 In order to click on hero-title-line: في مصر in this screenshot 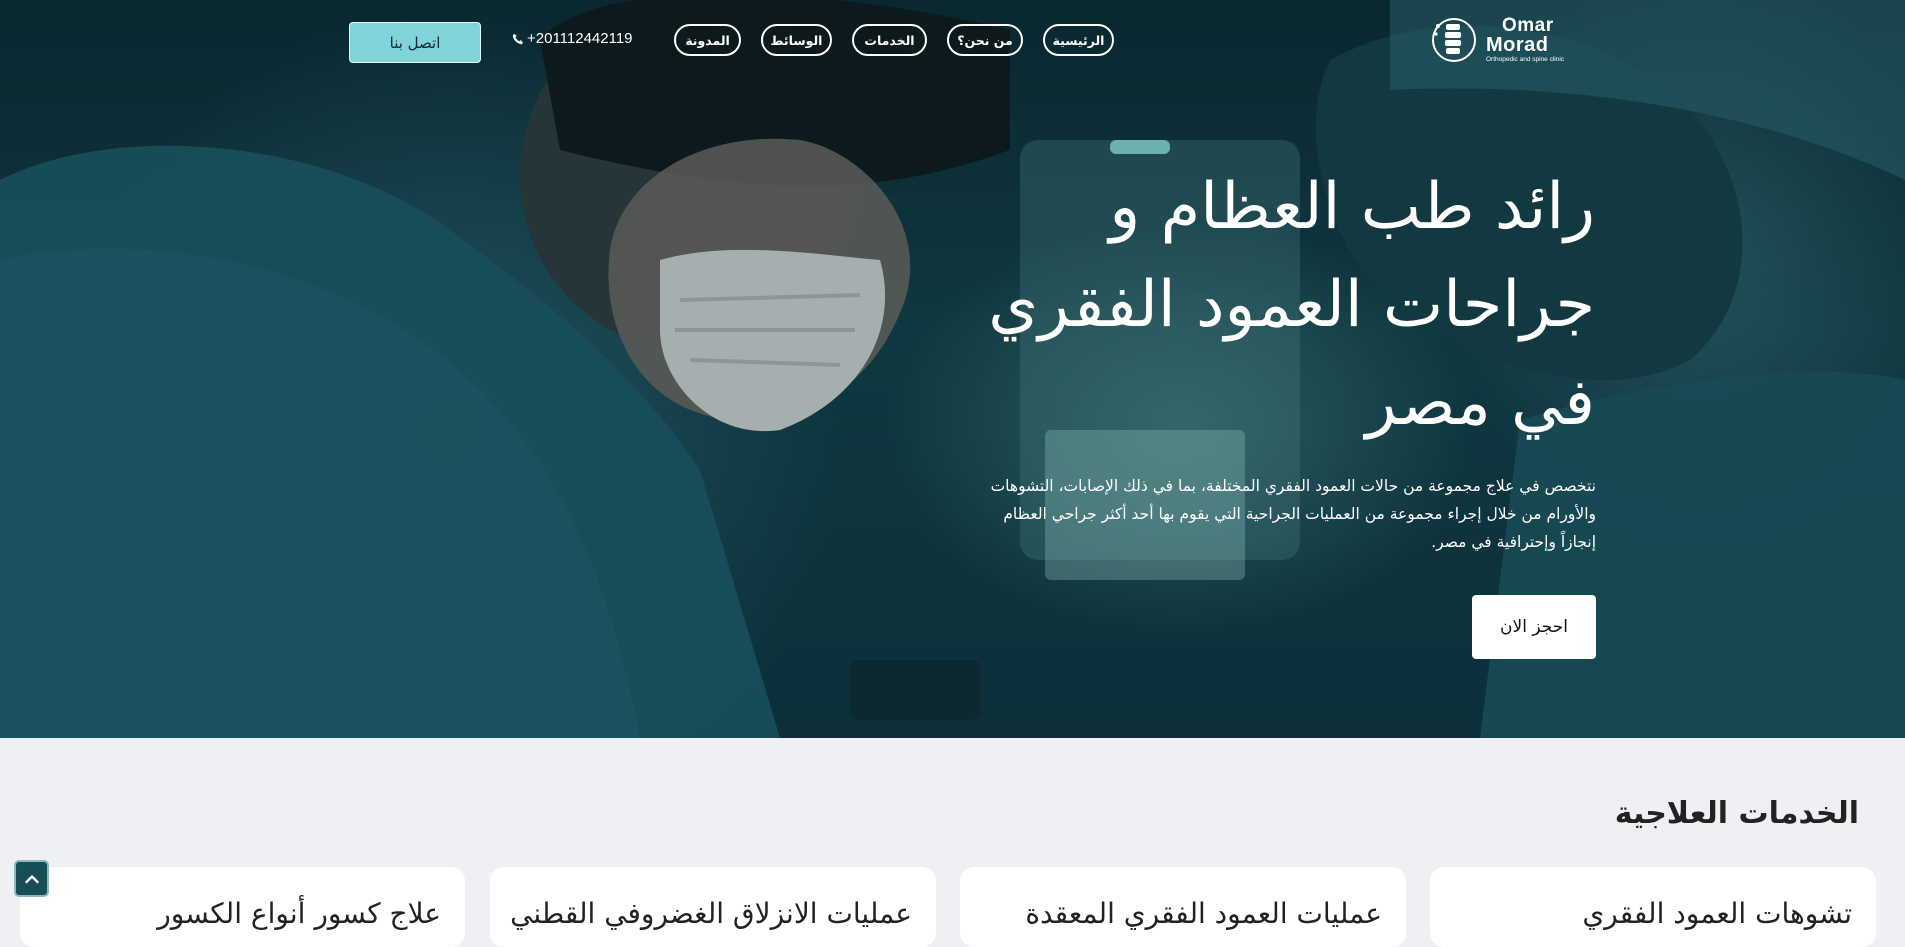, I will do `click(1480, 403)`.